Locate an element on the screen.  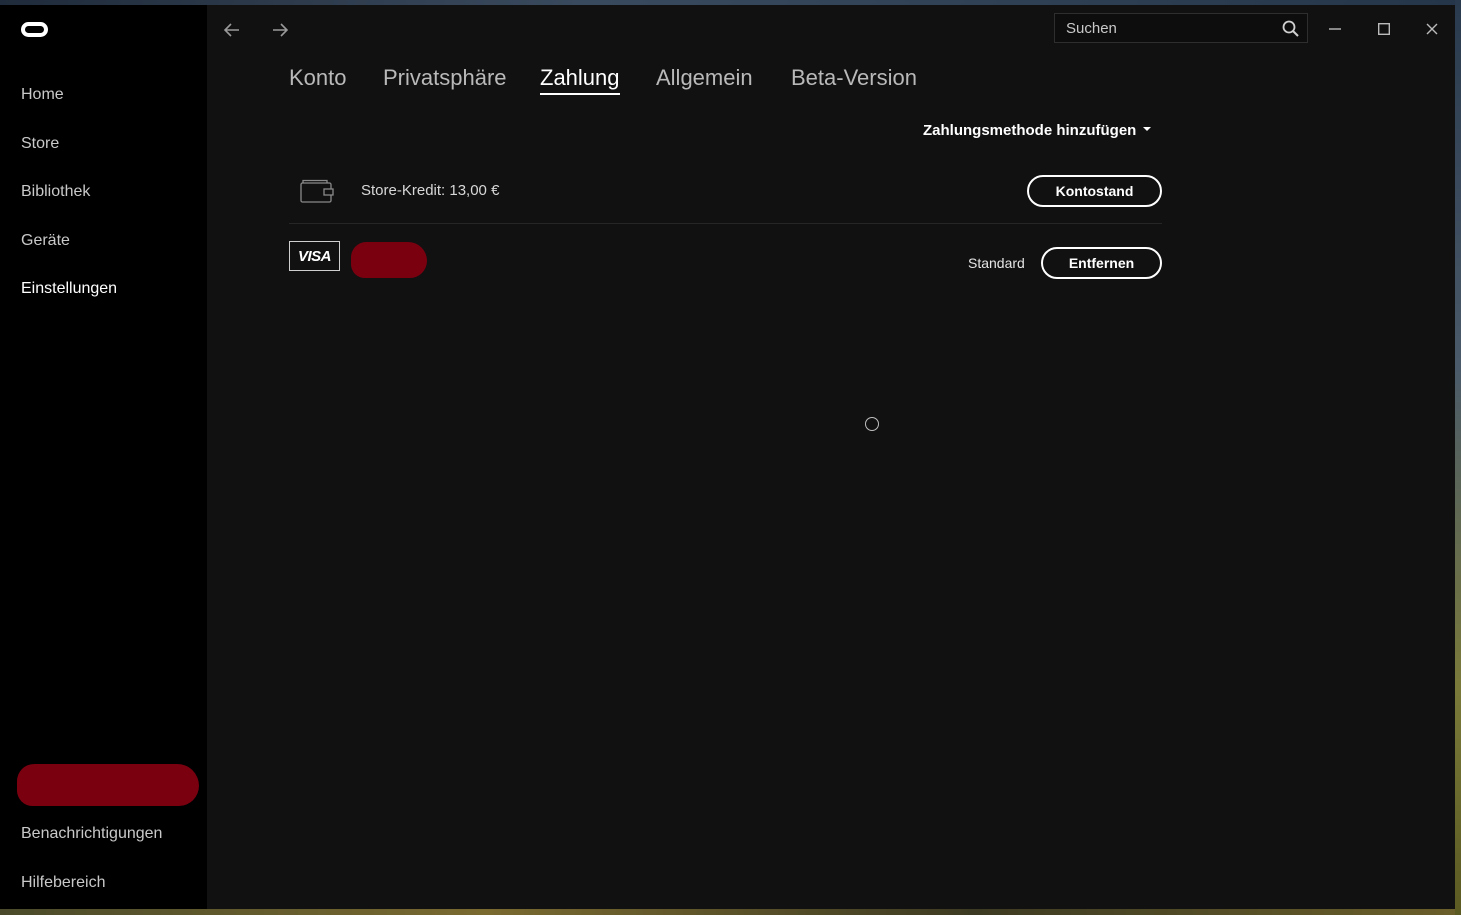
search-input is located at coordinates (1165, 28).